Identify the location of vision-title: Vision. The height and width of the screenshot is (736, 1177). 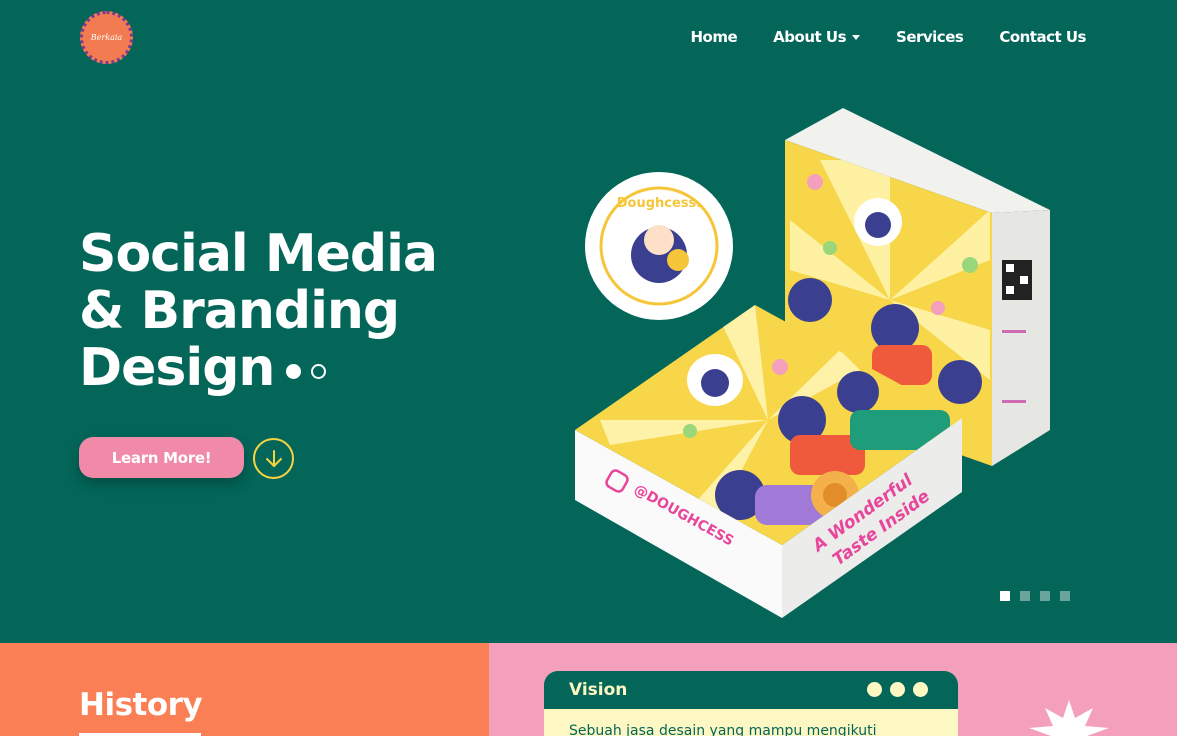
(598, 690).